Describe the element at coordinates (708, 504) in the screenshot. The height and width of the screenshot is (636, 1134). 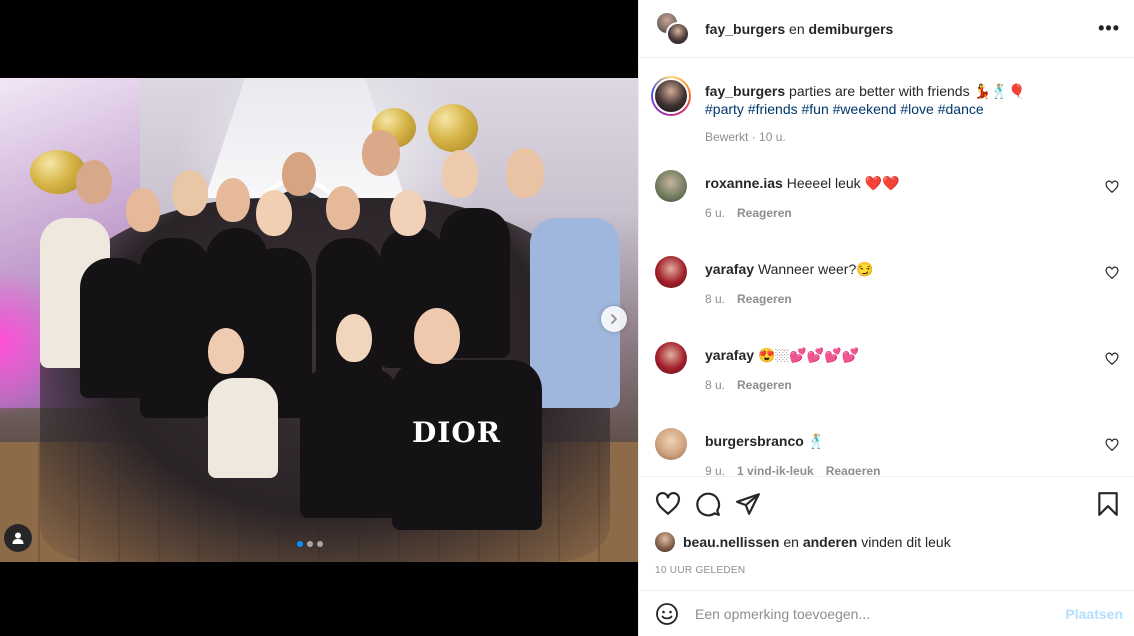
I see `comment-icon` at that location.